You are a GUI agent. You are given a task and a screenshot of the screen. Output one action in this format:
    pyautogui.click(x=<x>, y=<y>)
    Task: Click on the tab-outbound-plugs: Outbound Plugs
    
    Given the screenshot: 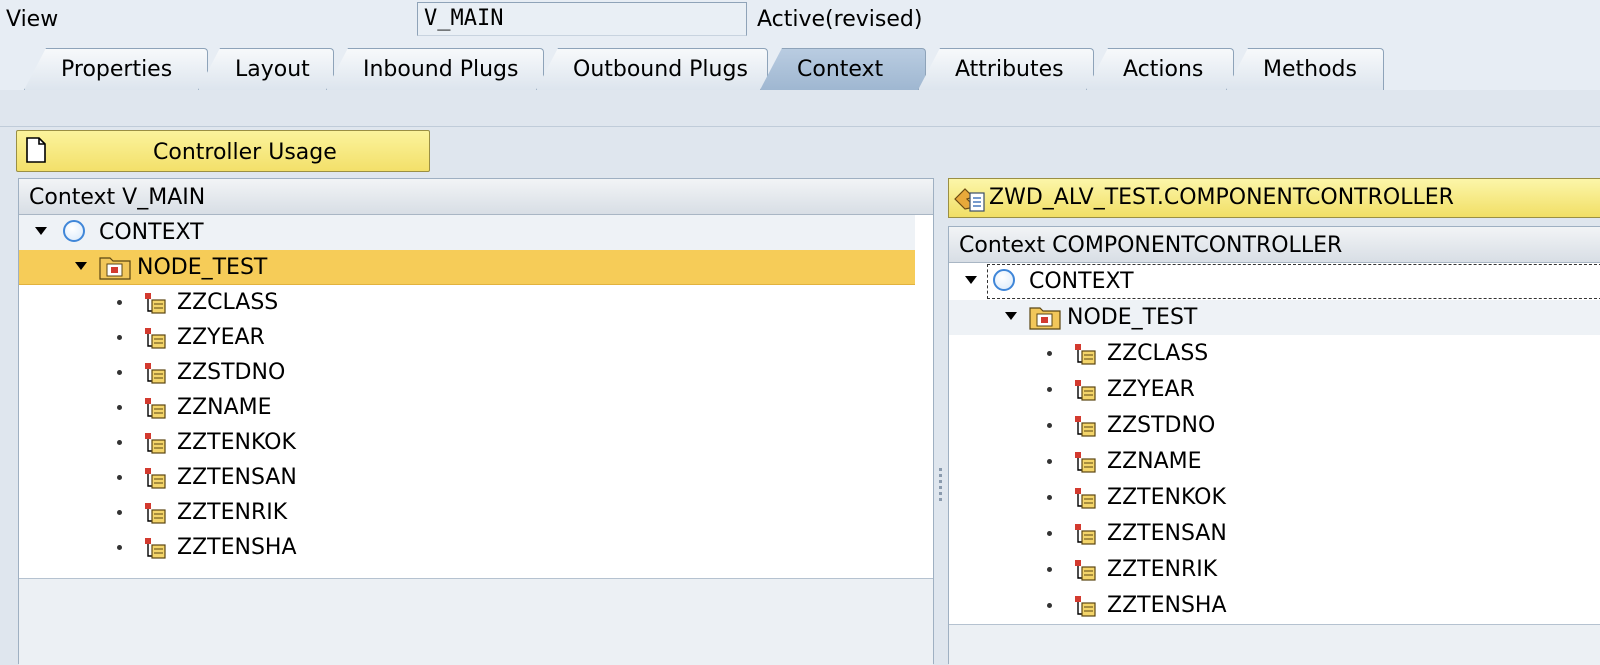 What is the action you would take?
    pyautogui.click(x=652, y=69)
    